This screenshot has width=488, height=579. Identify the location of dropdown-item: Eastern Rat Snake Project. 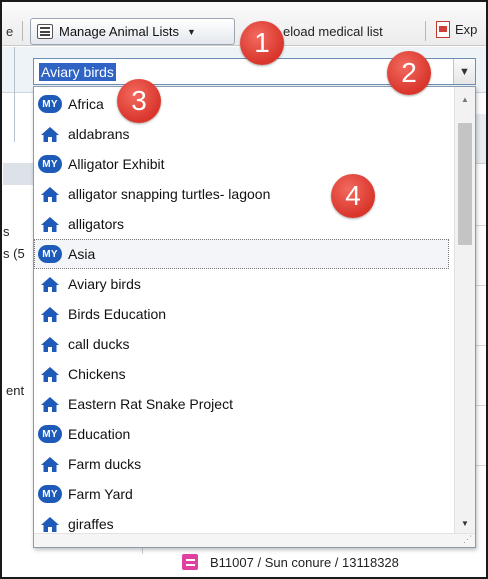
(241, 404).